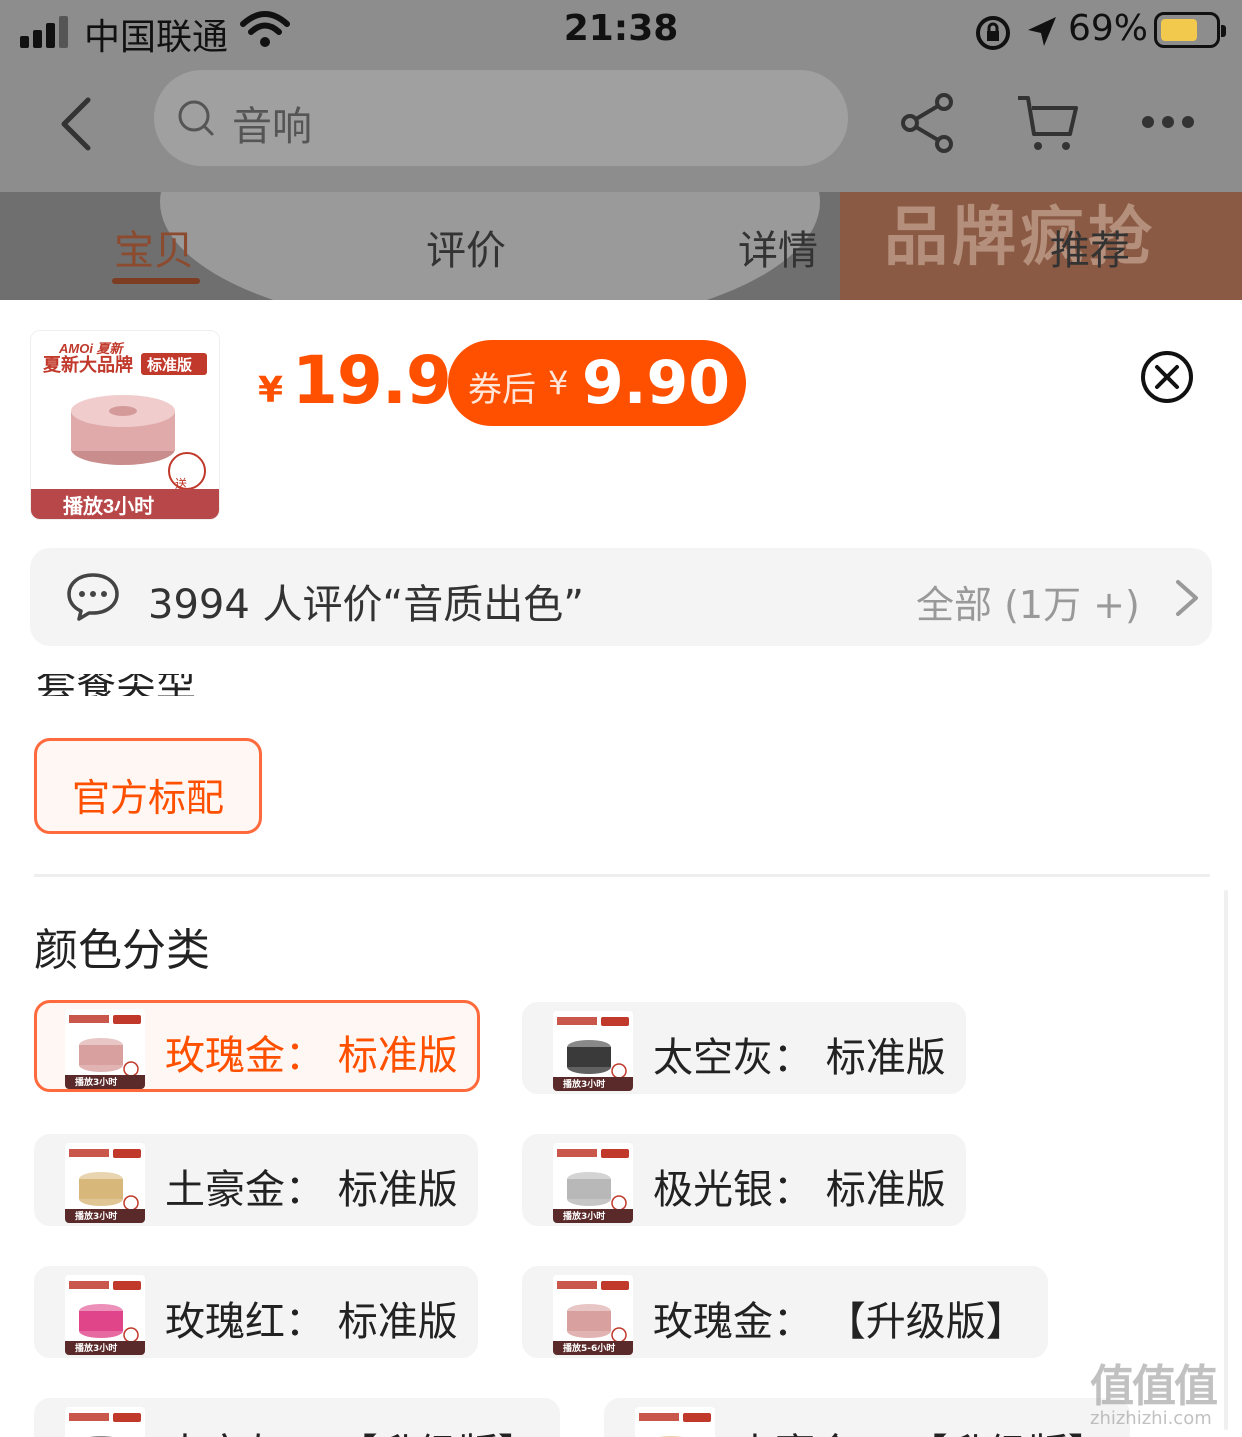  I want to click on coupon-price-badge: 券后 ¥ 9.90, so click(597, 383).